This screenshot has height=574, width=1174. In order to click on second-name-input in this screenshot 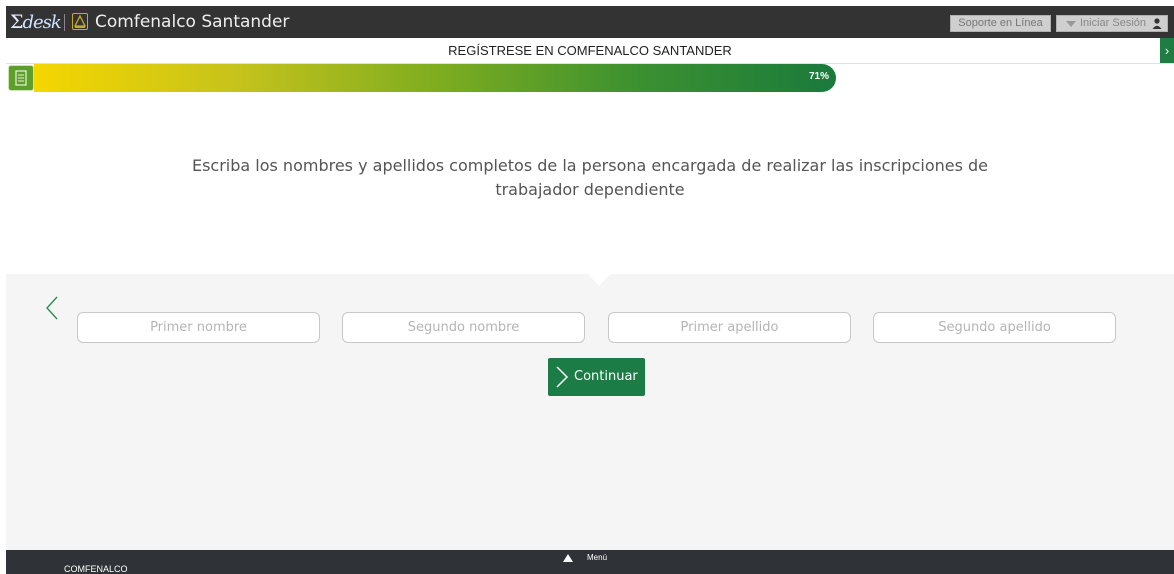, I will do `click(463, 327)`.